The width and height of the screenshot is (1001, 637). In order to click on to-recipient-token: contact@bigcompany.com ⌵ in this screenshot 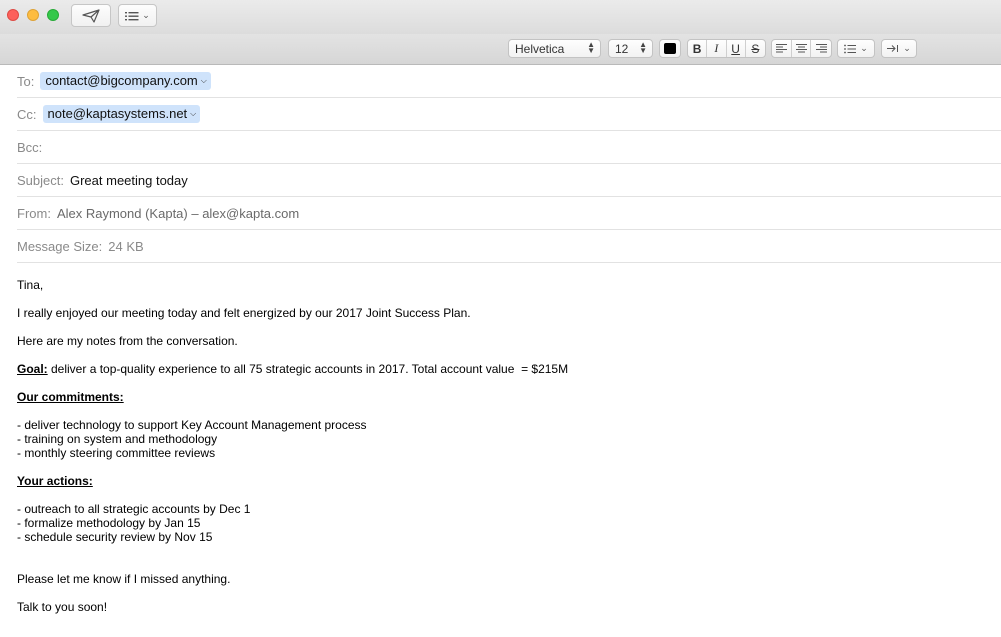, I will do `click(125, 81)`.